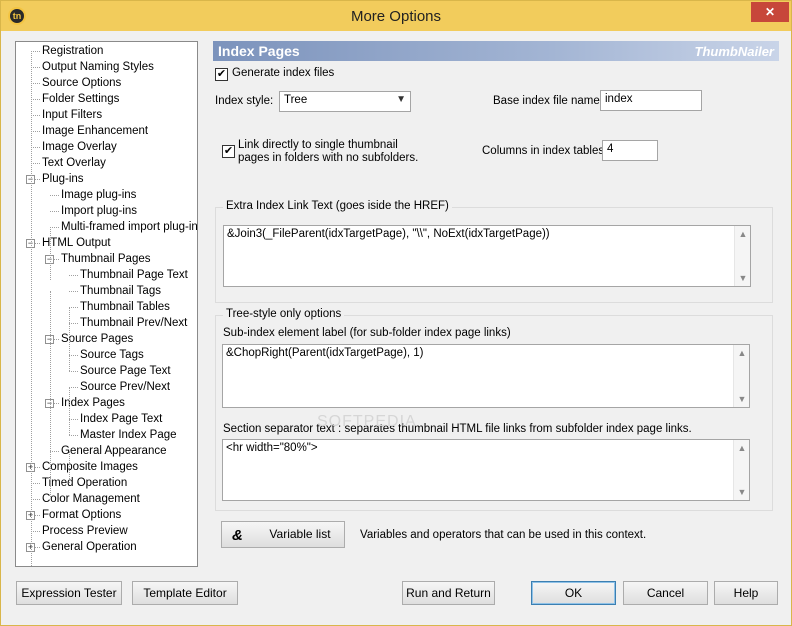 The image size is (792, 626). What do you see at coordinates (91, 499) in the screenshot?
I see `tree-item: Color Management` at bounding box center [91, 499].